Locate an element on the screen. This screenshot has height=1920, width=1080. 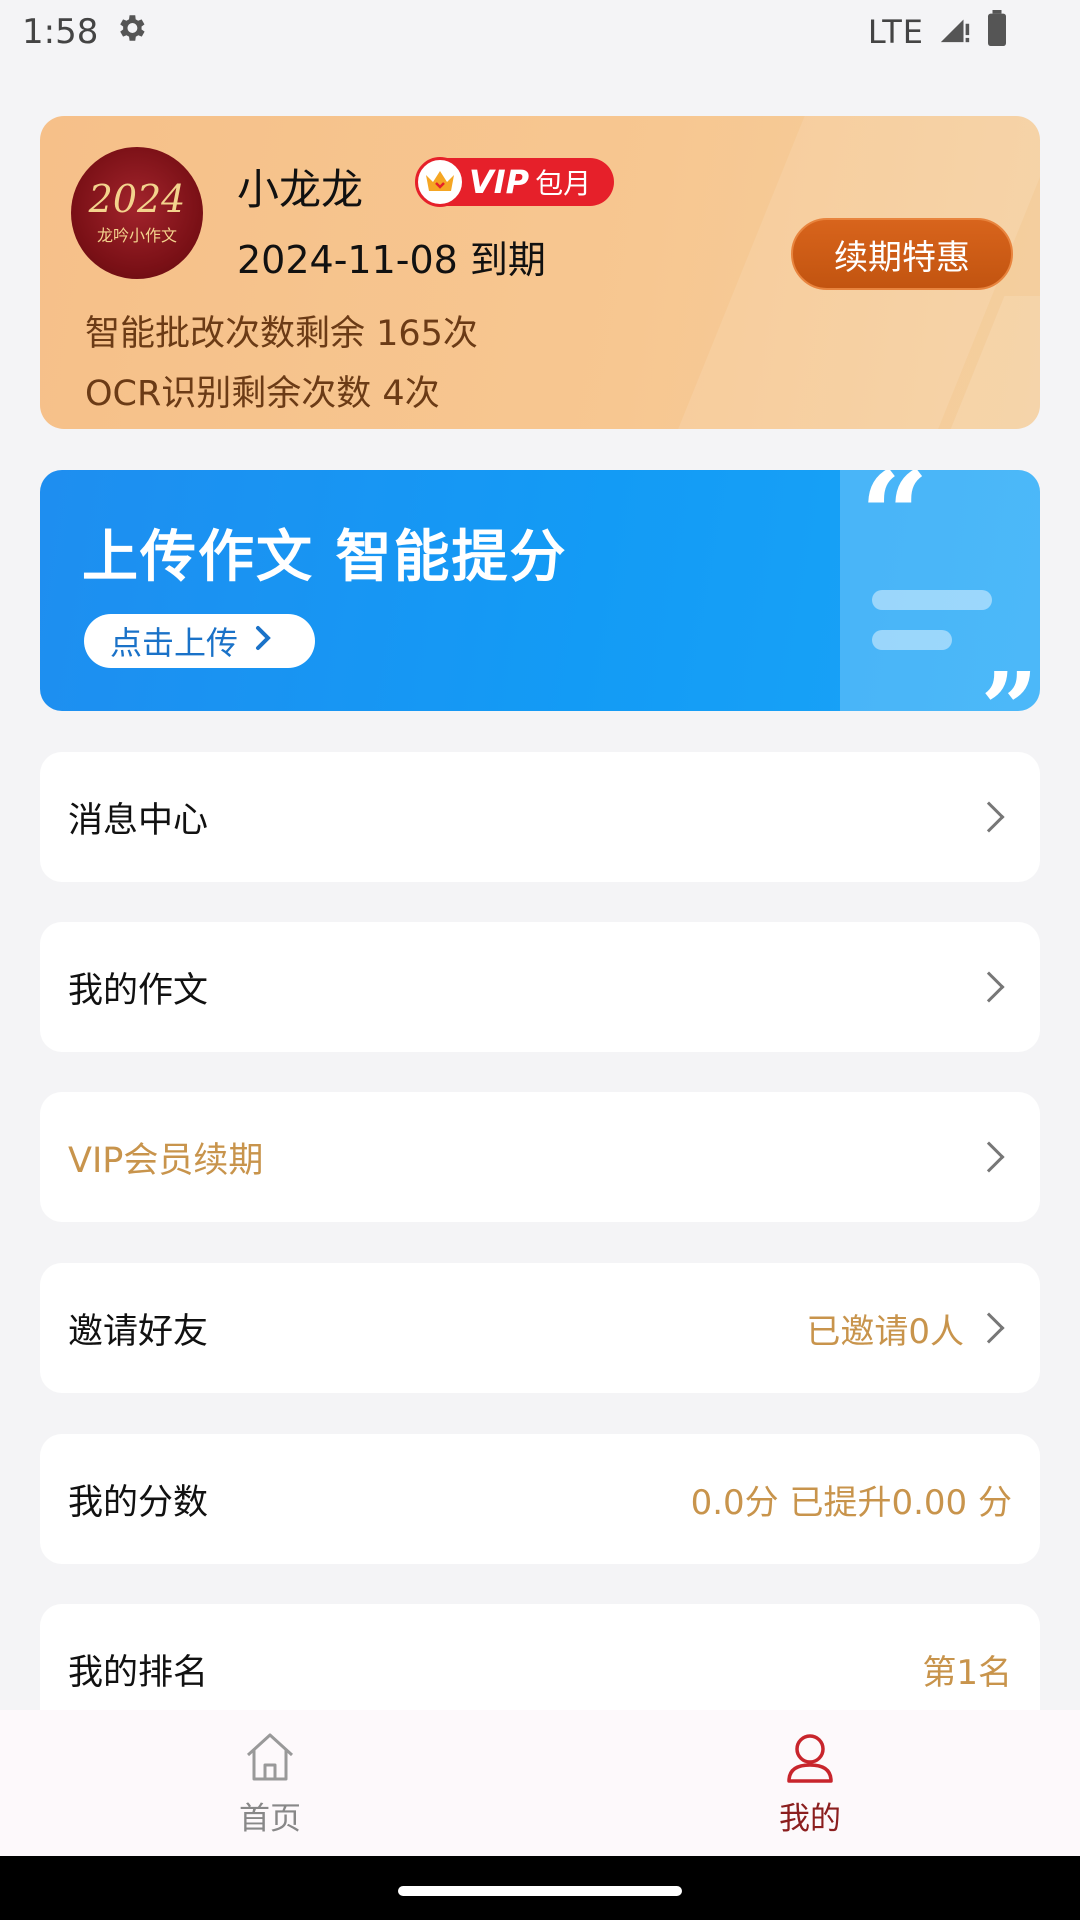
battery-icon is located at coordinates (997, 32).